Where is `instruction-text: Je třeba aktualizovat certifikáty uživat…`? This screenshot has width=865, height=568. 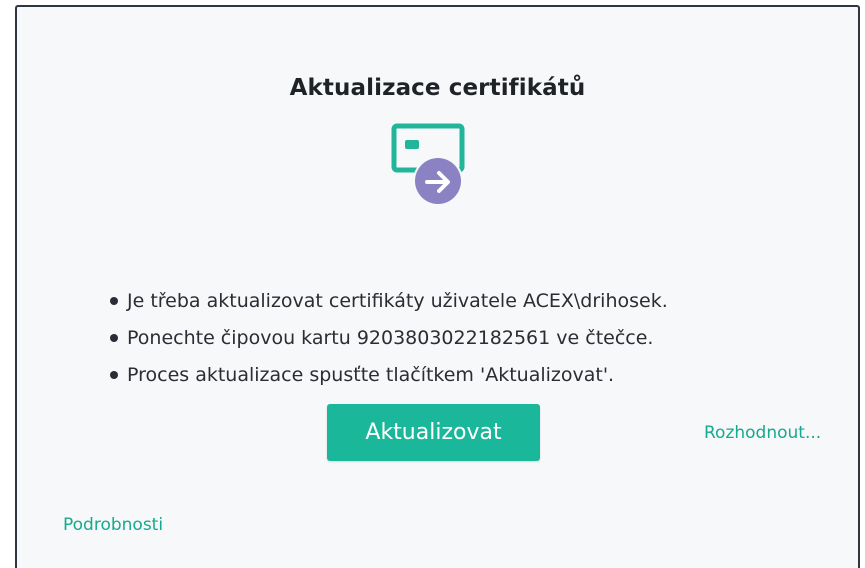 instruction-text: Je třeba aktualizovat certifikáty uživat… is located at coordinates (397, 301).